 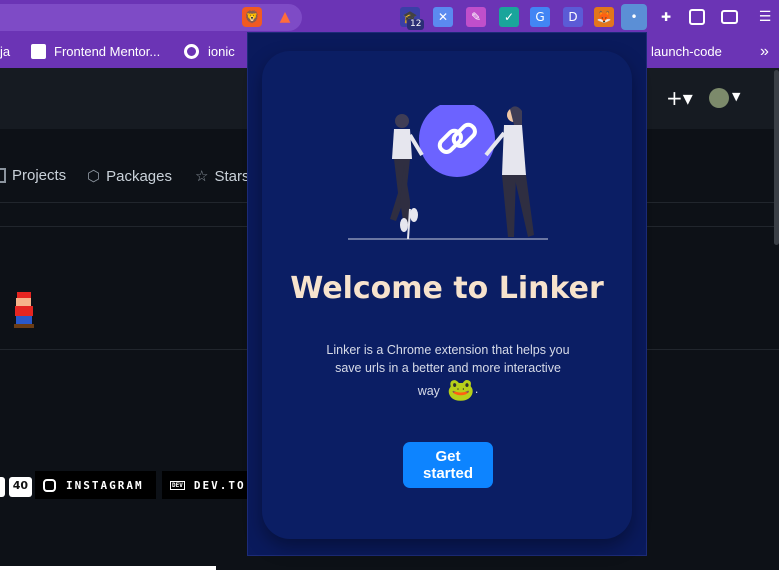 I want to click on tab-packages: ⬡ Packages, so click(x=129, y=176).